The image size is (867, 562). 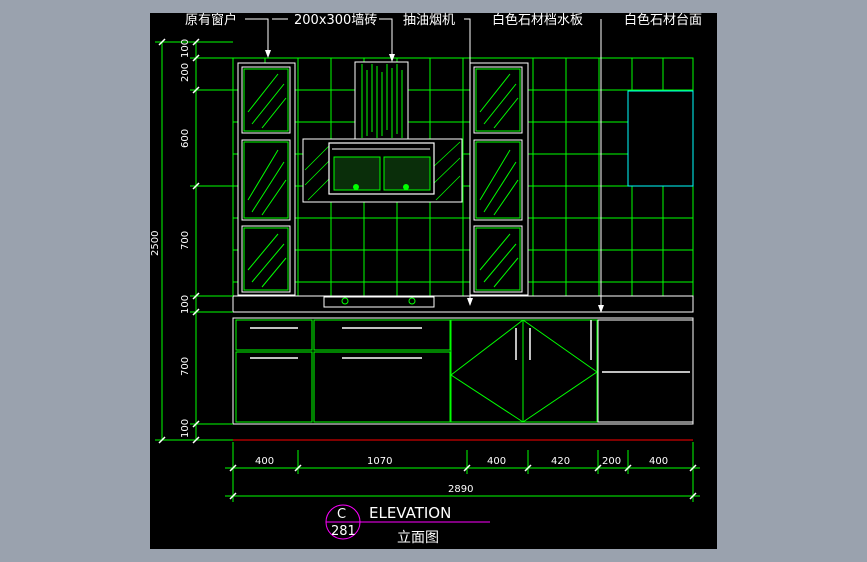 What do you see at coordinates (185, 366) in the screenshot?
I see `dim-v-6: 700` at bounding box center [185, 366].